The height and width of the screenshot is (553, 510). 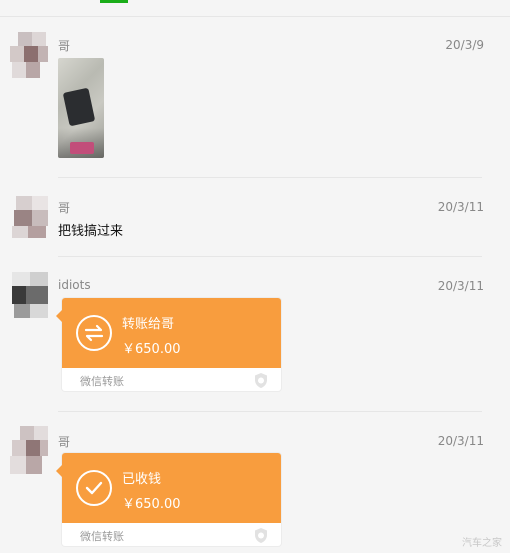 I want to click on photo-object, so click(x=79, y=107).